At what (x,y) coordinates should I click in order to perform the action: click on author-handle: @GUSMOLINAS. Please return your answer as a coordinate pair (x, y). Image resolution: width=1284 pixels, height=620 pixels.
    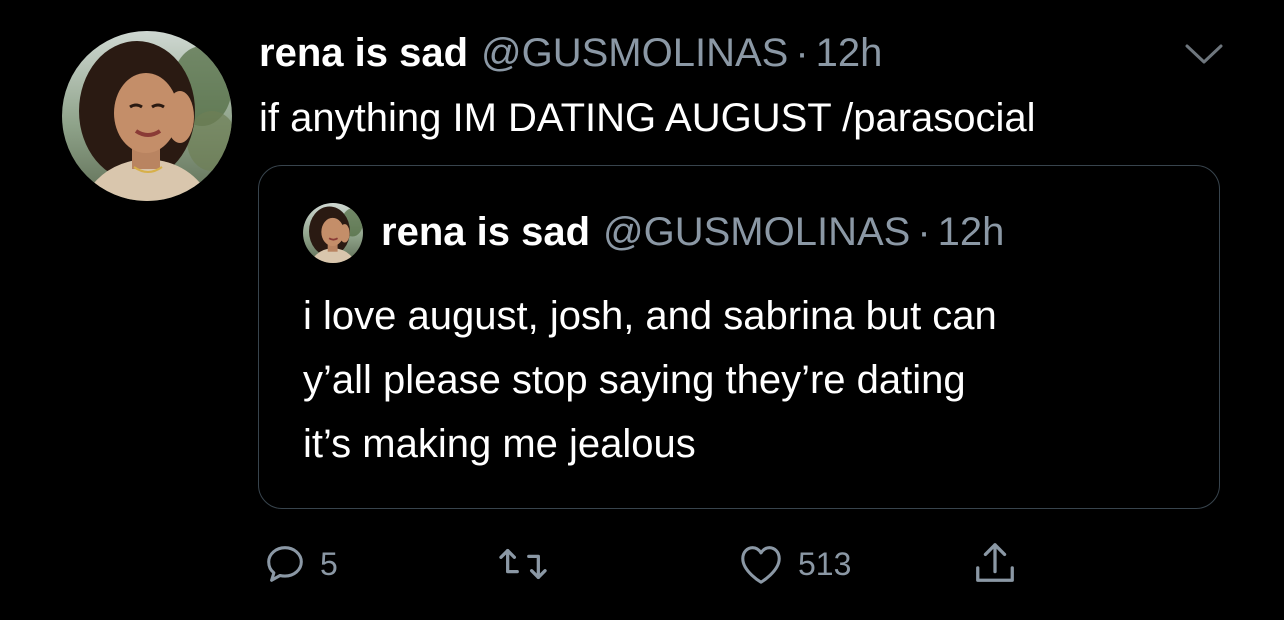
    Looking at the image, I should click on (634, 53).